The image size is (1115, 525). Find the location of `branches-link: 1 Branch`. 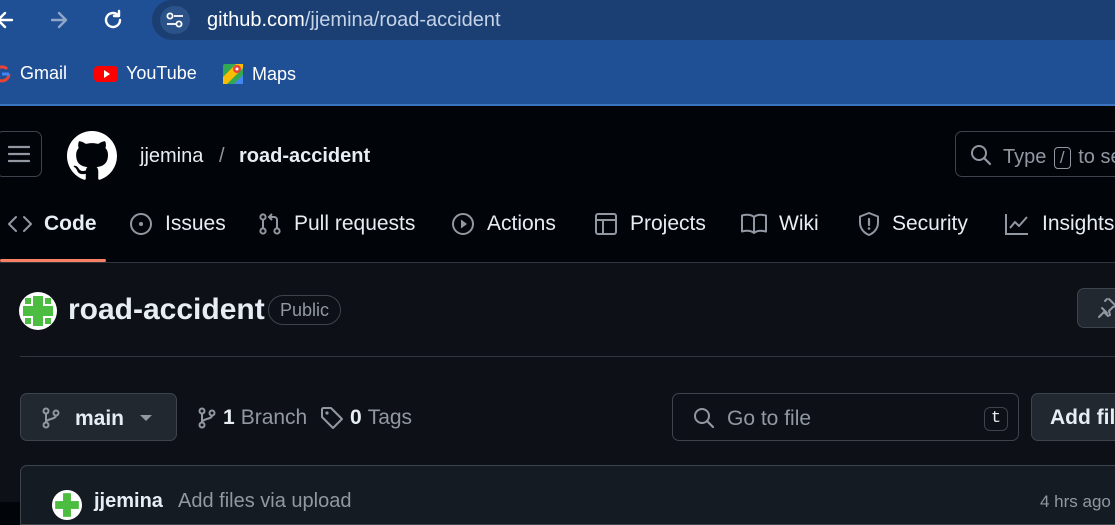

branches-link: 1 Branch is located at coordinates (252, 418).